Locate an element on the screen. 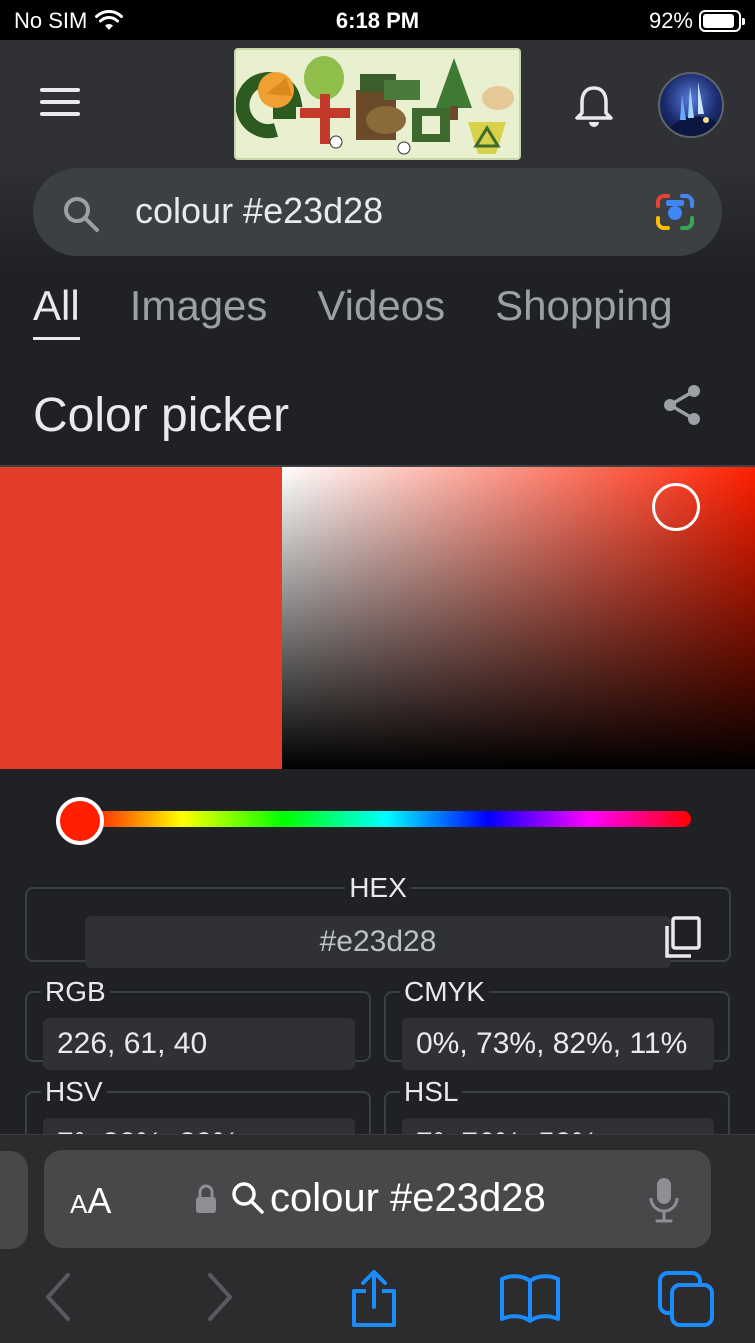 The width and height of the screenshot is (755, 1343). doodle-illustration is located at coordinates (377, 104).